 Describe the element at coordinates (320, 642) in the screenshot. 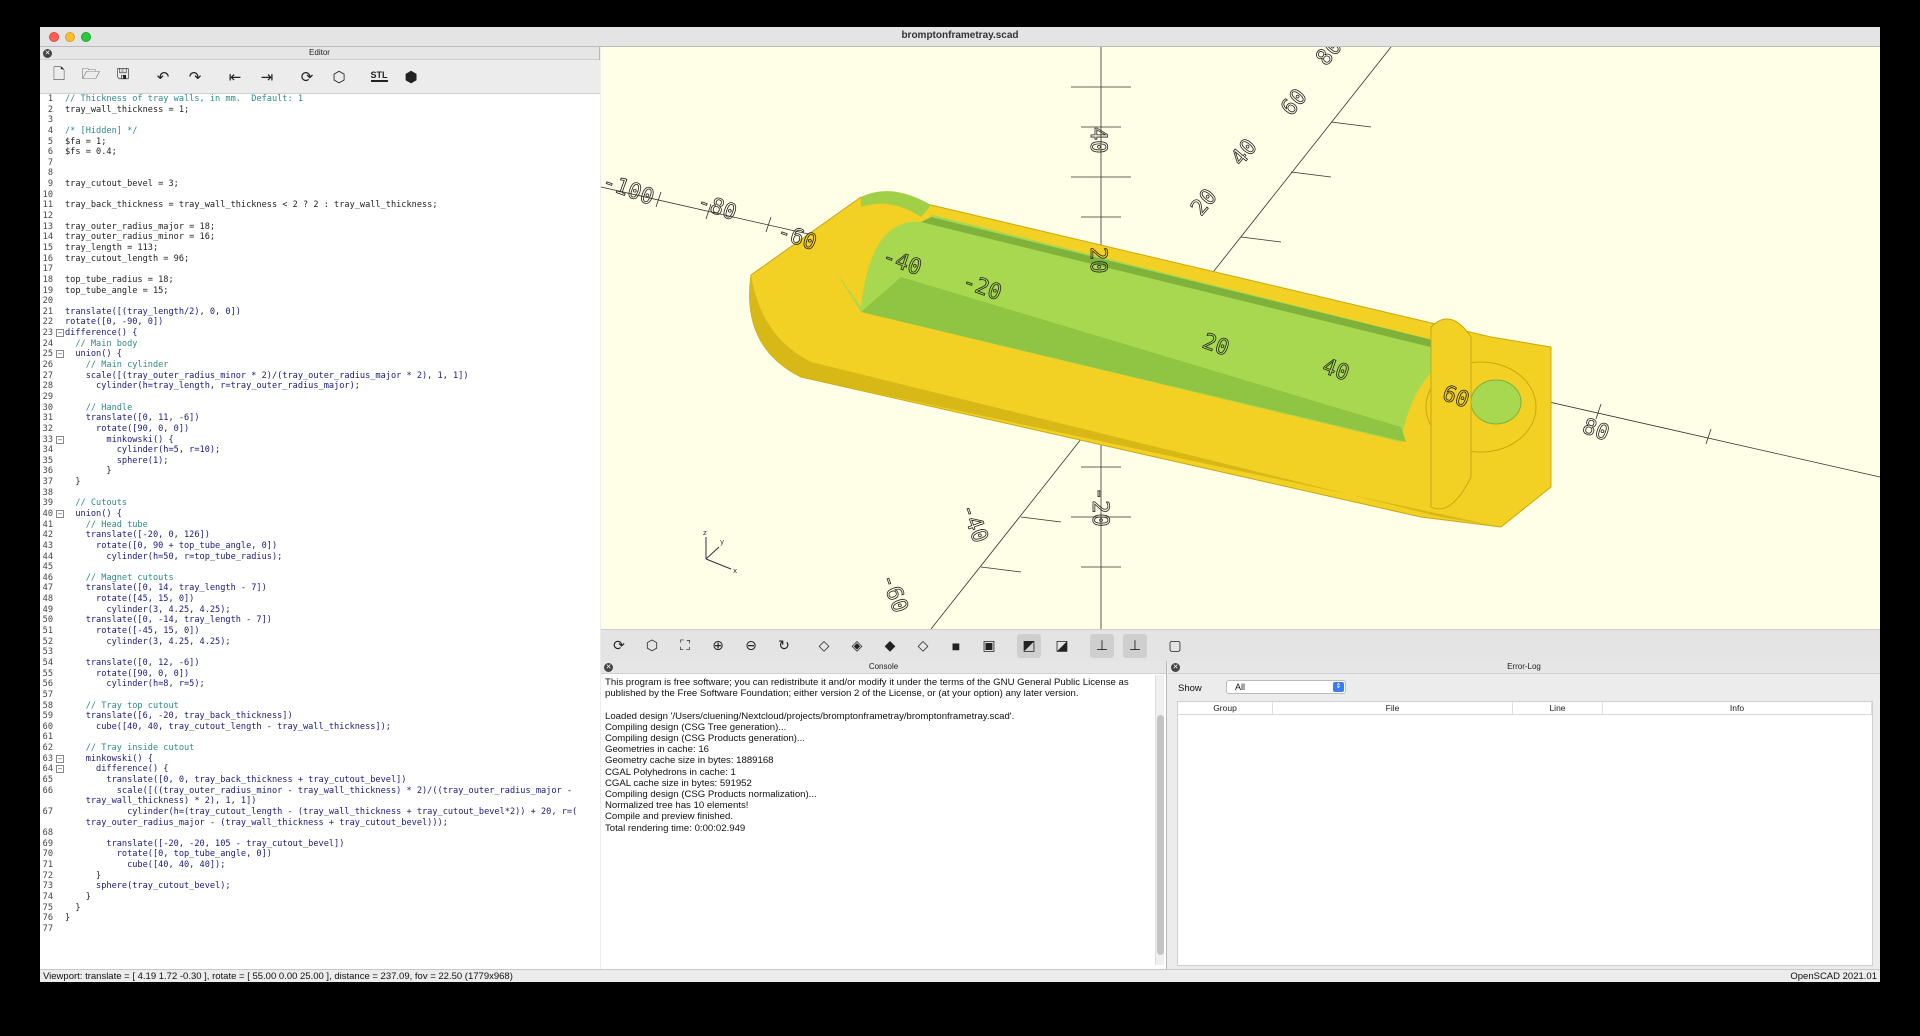

I see `code-line: 52 cylinder(3, 4.25, 4.25);` at that location.